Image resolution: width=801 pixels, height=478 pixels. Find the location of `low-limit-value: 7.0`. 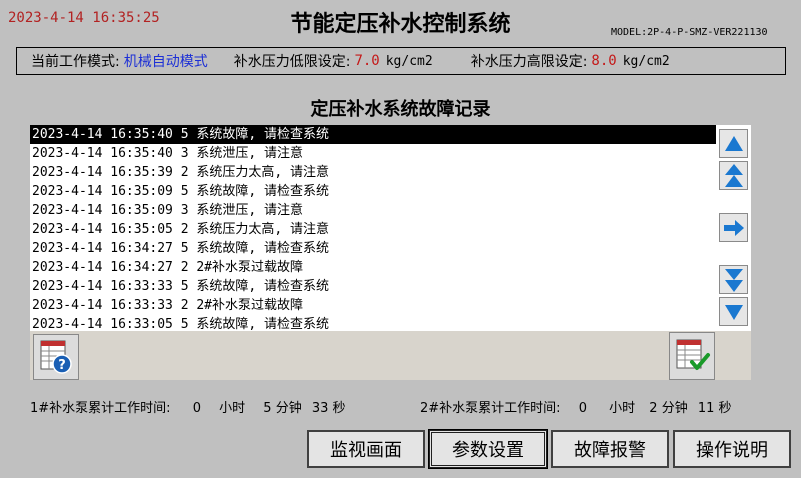

low-limit-value: 7.0 is located at coordinates (366, 61).